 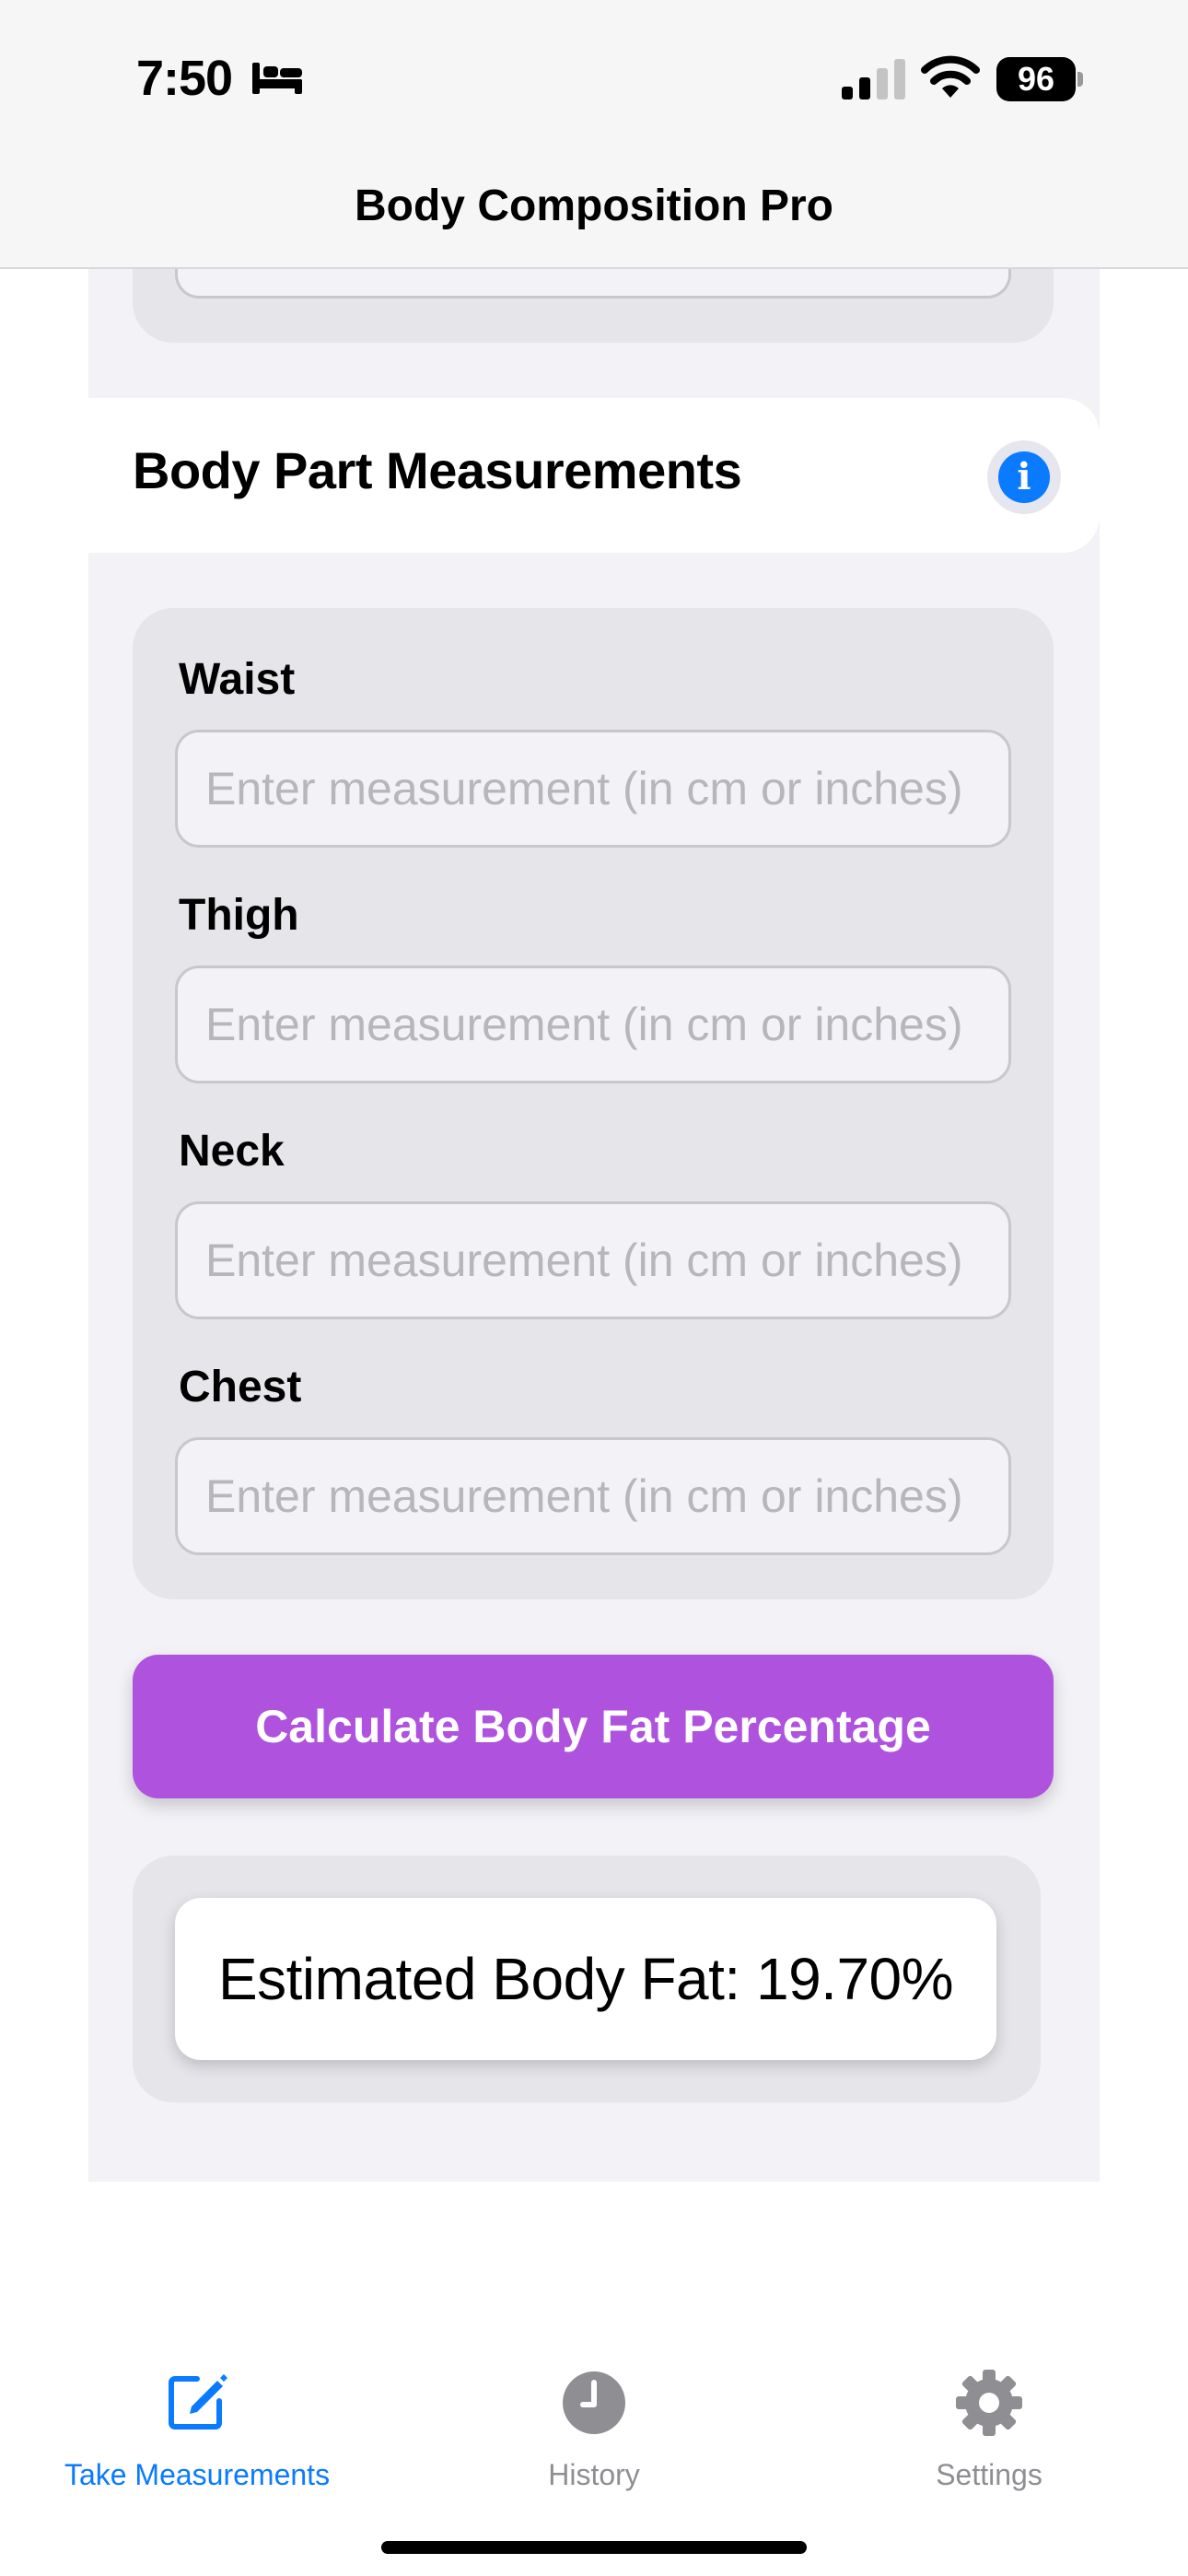 What do you see at coordinates (593, 1726) in the screenshot?
I see `calculate-body-fat-button: Calculate Body Fat Percentage` at bounding box center [593, 1726].